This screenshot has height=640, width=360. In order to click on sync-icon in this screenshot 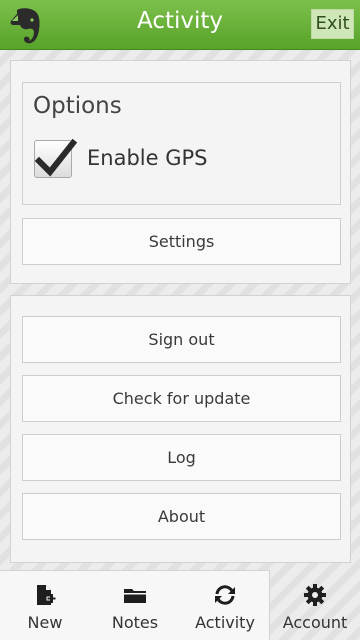, I will do `click(225, 595)`.